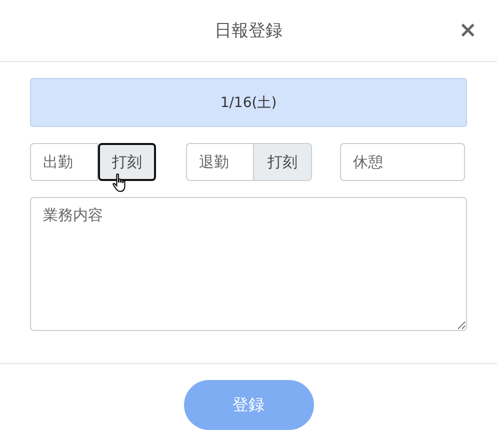 Image resolution: width=497 pixels, height=446 pixels. Describe the element at coordinates (64, 162) in the screenshot. I see `time-input-field: 出勤` at that location.